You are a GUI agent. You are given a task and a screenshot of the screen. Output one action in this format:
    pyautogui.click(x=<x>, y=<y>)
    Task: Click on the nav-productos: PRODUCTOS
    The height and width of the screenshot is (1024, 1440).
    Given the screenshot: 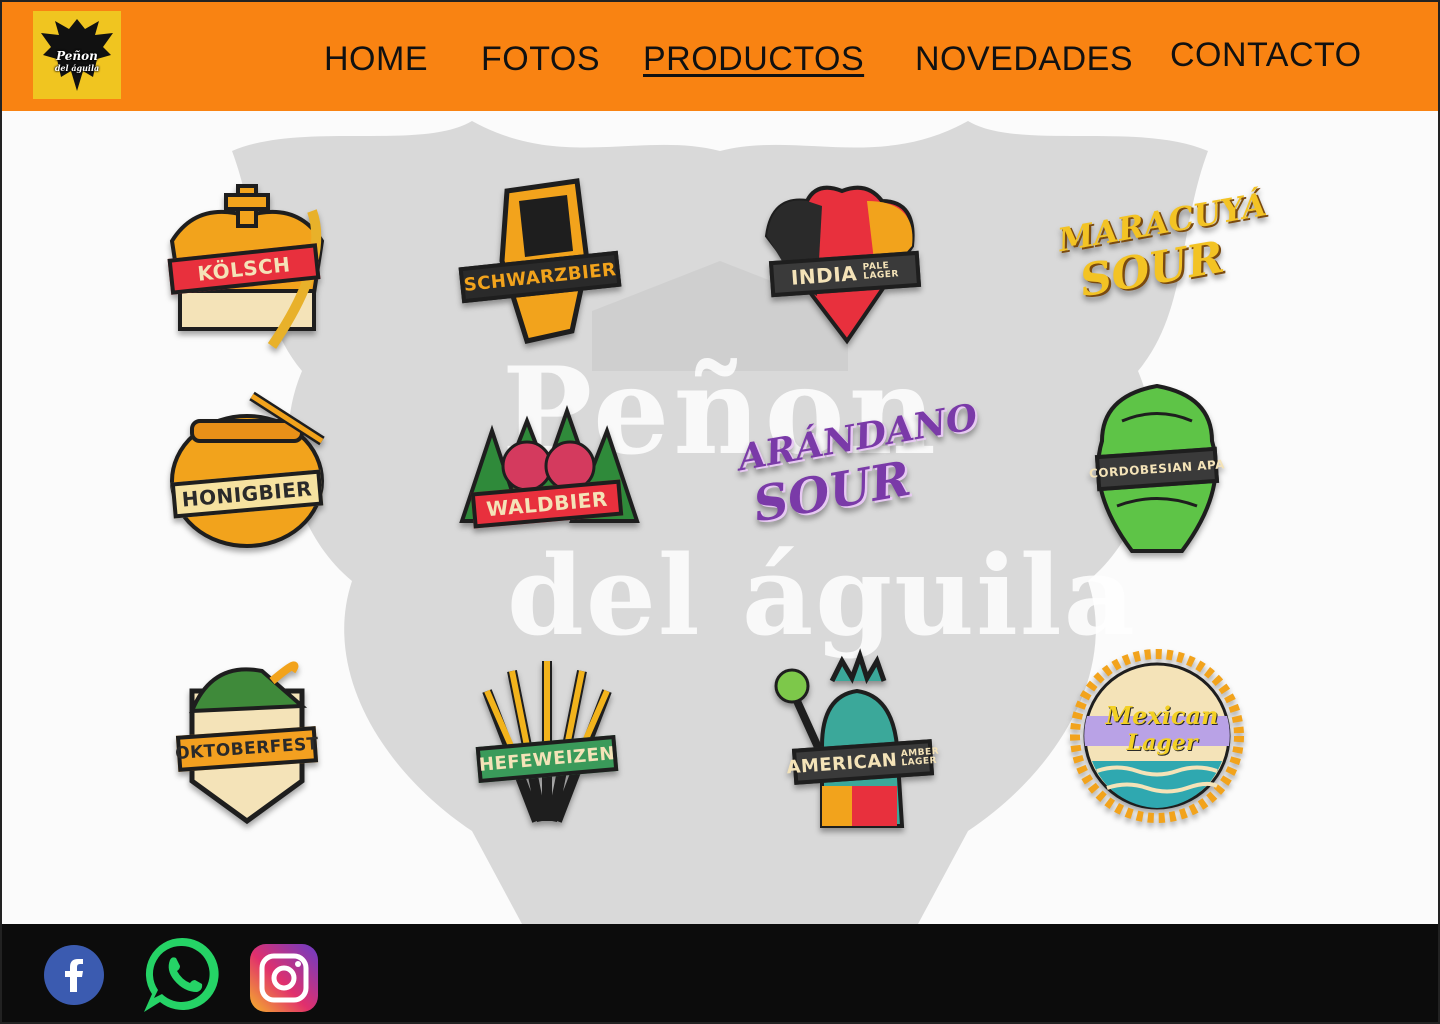 What is the action you would take?
    pyautogui.click(x=753, y=59)
    